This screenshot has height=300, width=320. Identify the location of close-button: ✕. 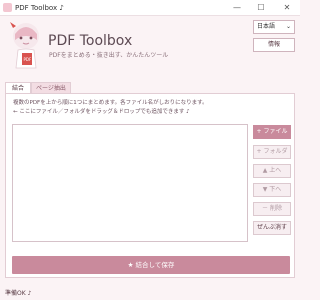
(287, 8).